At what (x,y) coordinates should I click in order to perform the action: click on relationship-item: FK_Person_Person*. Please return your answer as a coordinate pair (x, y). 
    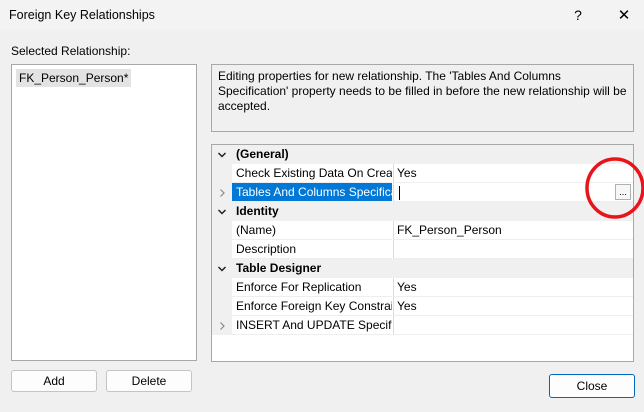
    Looking at the image, I should click on (74, 78).